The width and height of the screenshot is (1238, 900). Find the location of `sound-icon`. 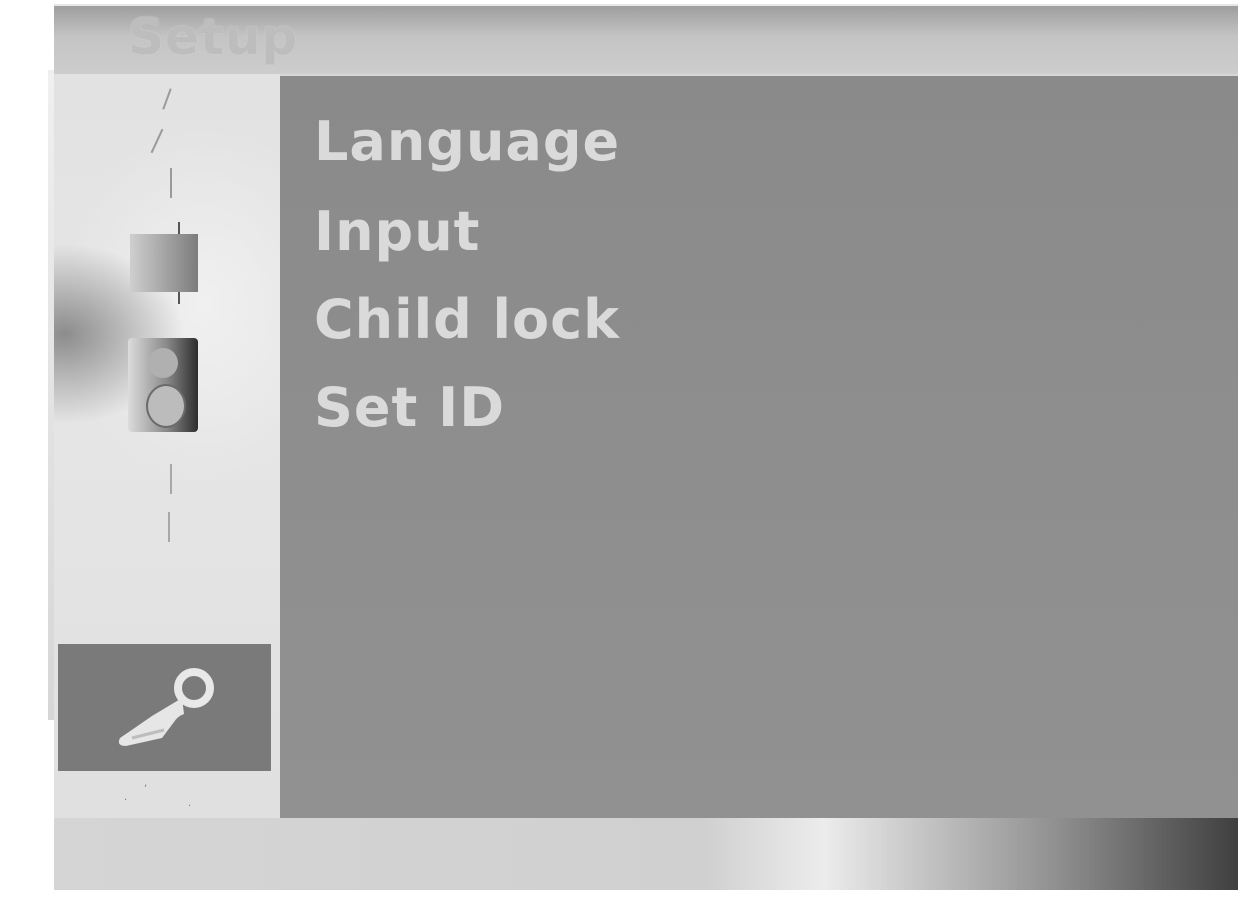

sound-icon is located at coordinates (163, 385).